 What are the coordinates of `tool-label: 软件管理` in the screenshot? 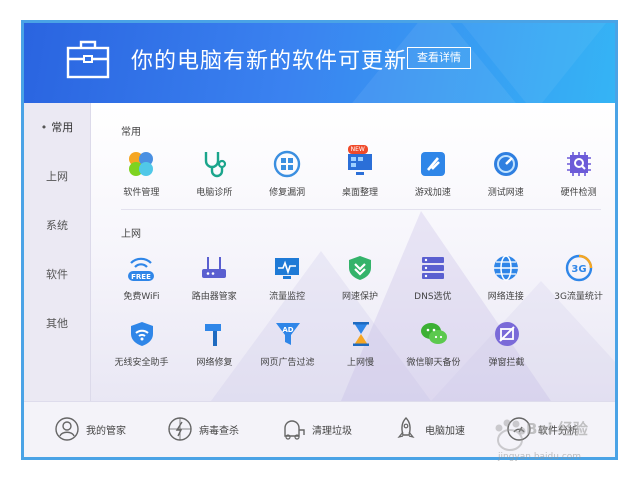 It's located at (141, 193).